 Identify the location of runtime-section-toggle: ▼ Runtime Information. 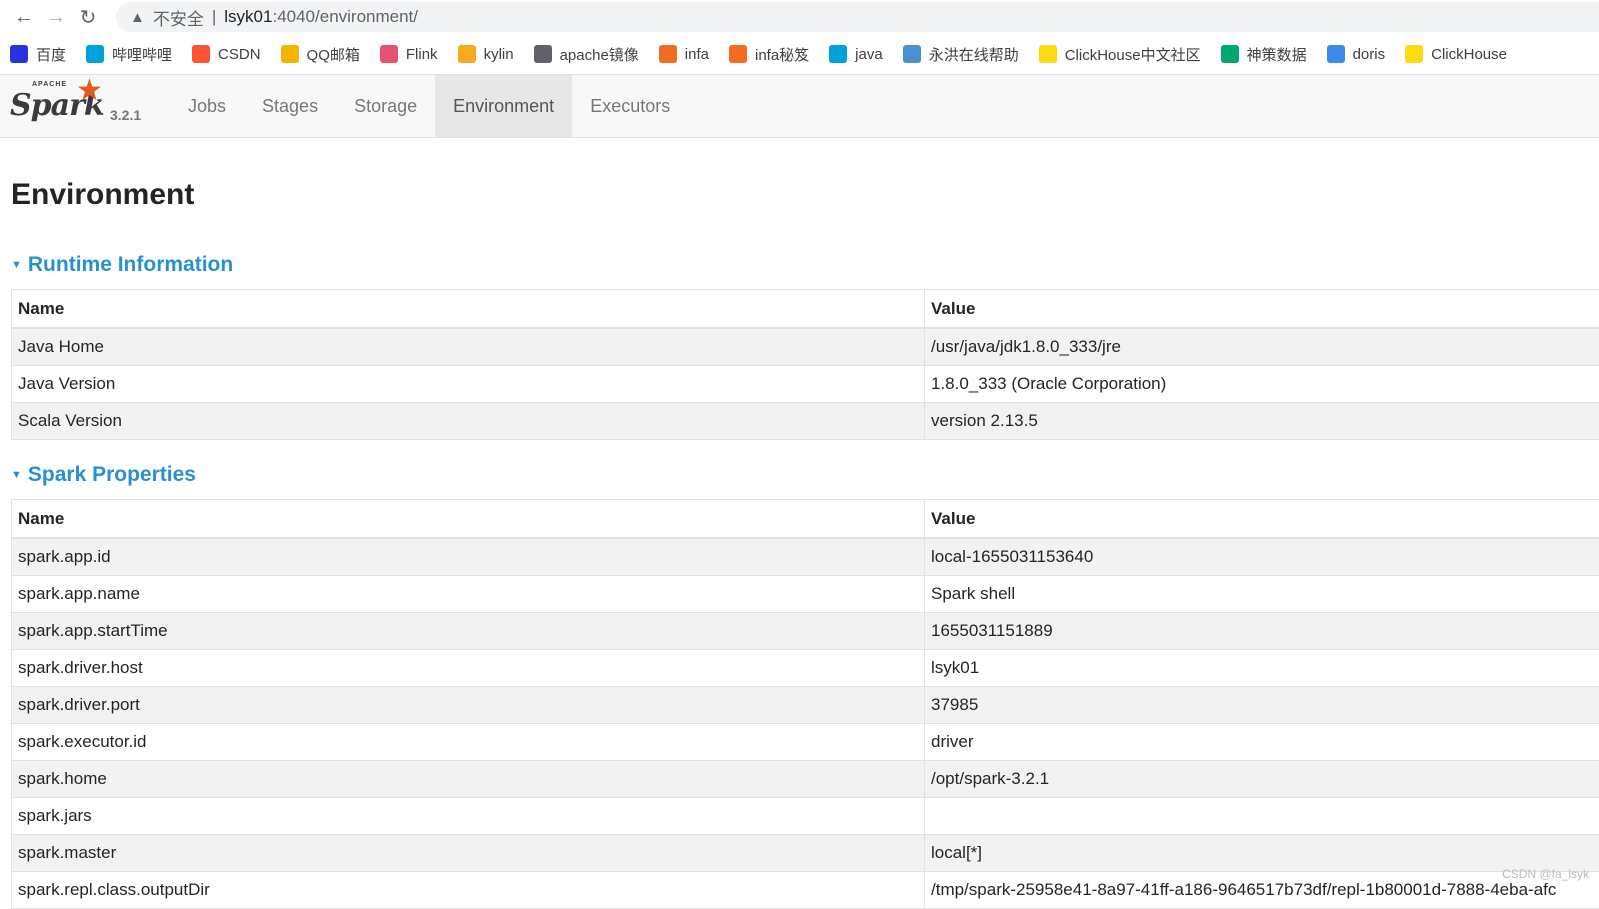
(805, 265).